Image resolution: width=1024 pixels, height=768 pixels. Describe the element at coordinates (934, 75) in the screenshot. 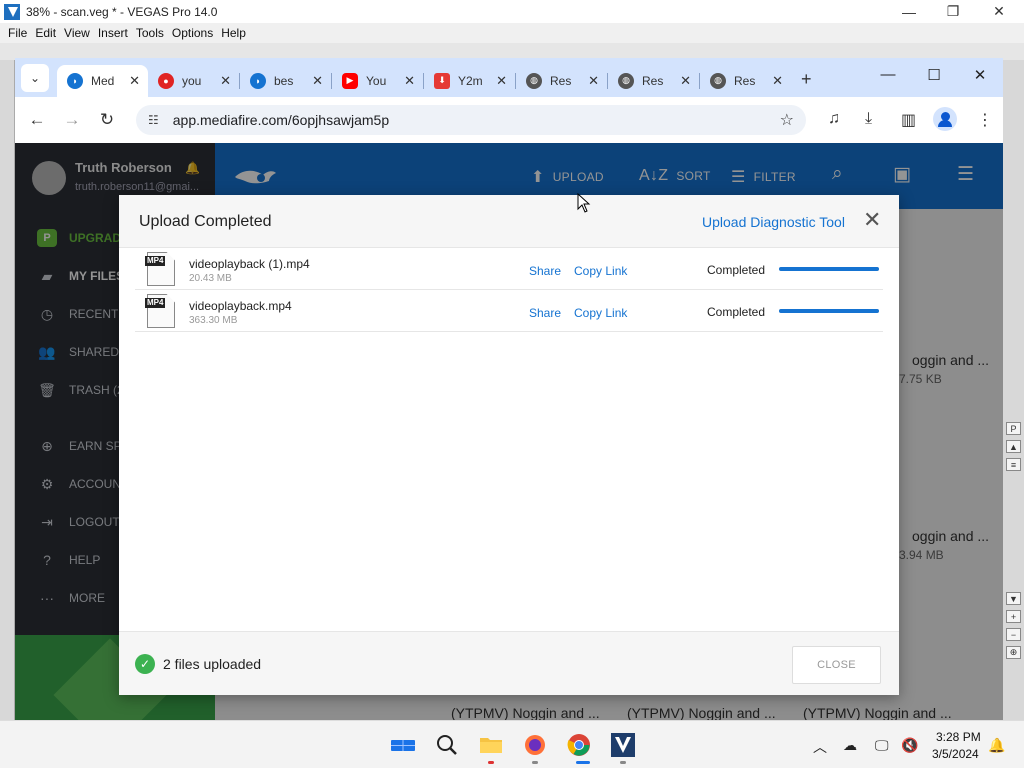

I see `chrome-maximize-button: ☐` at that location.